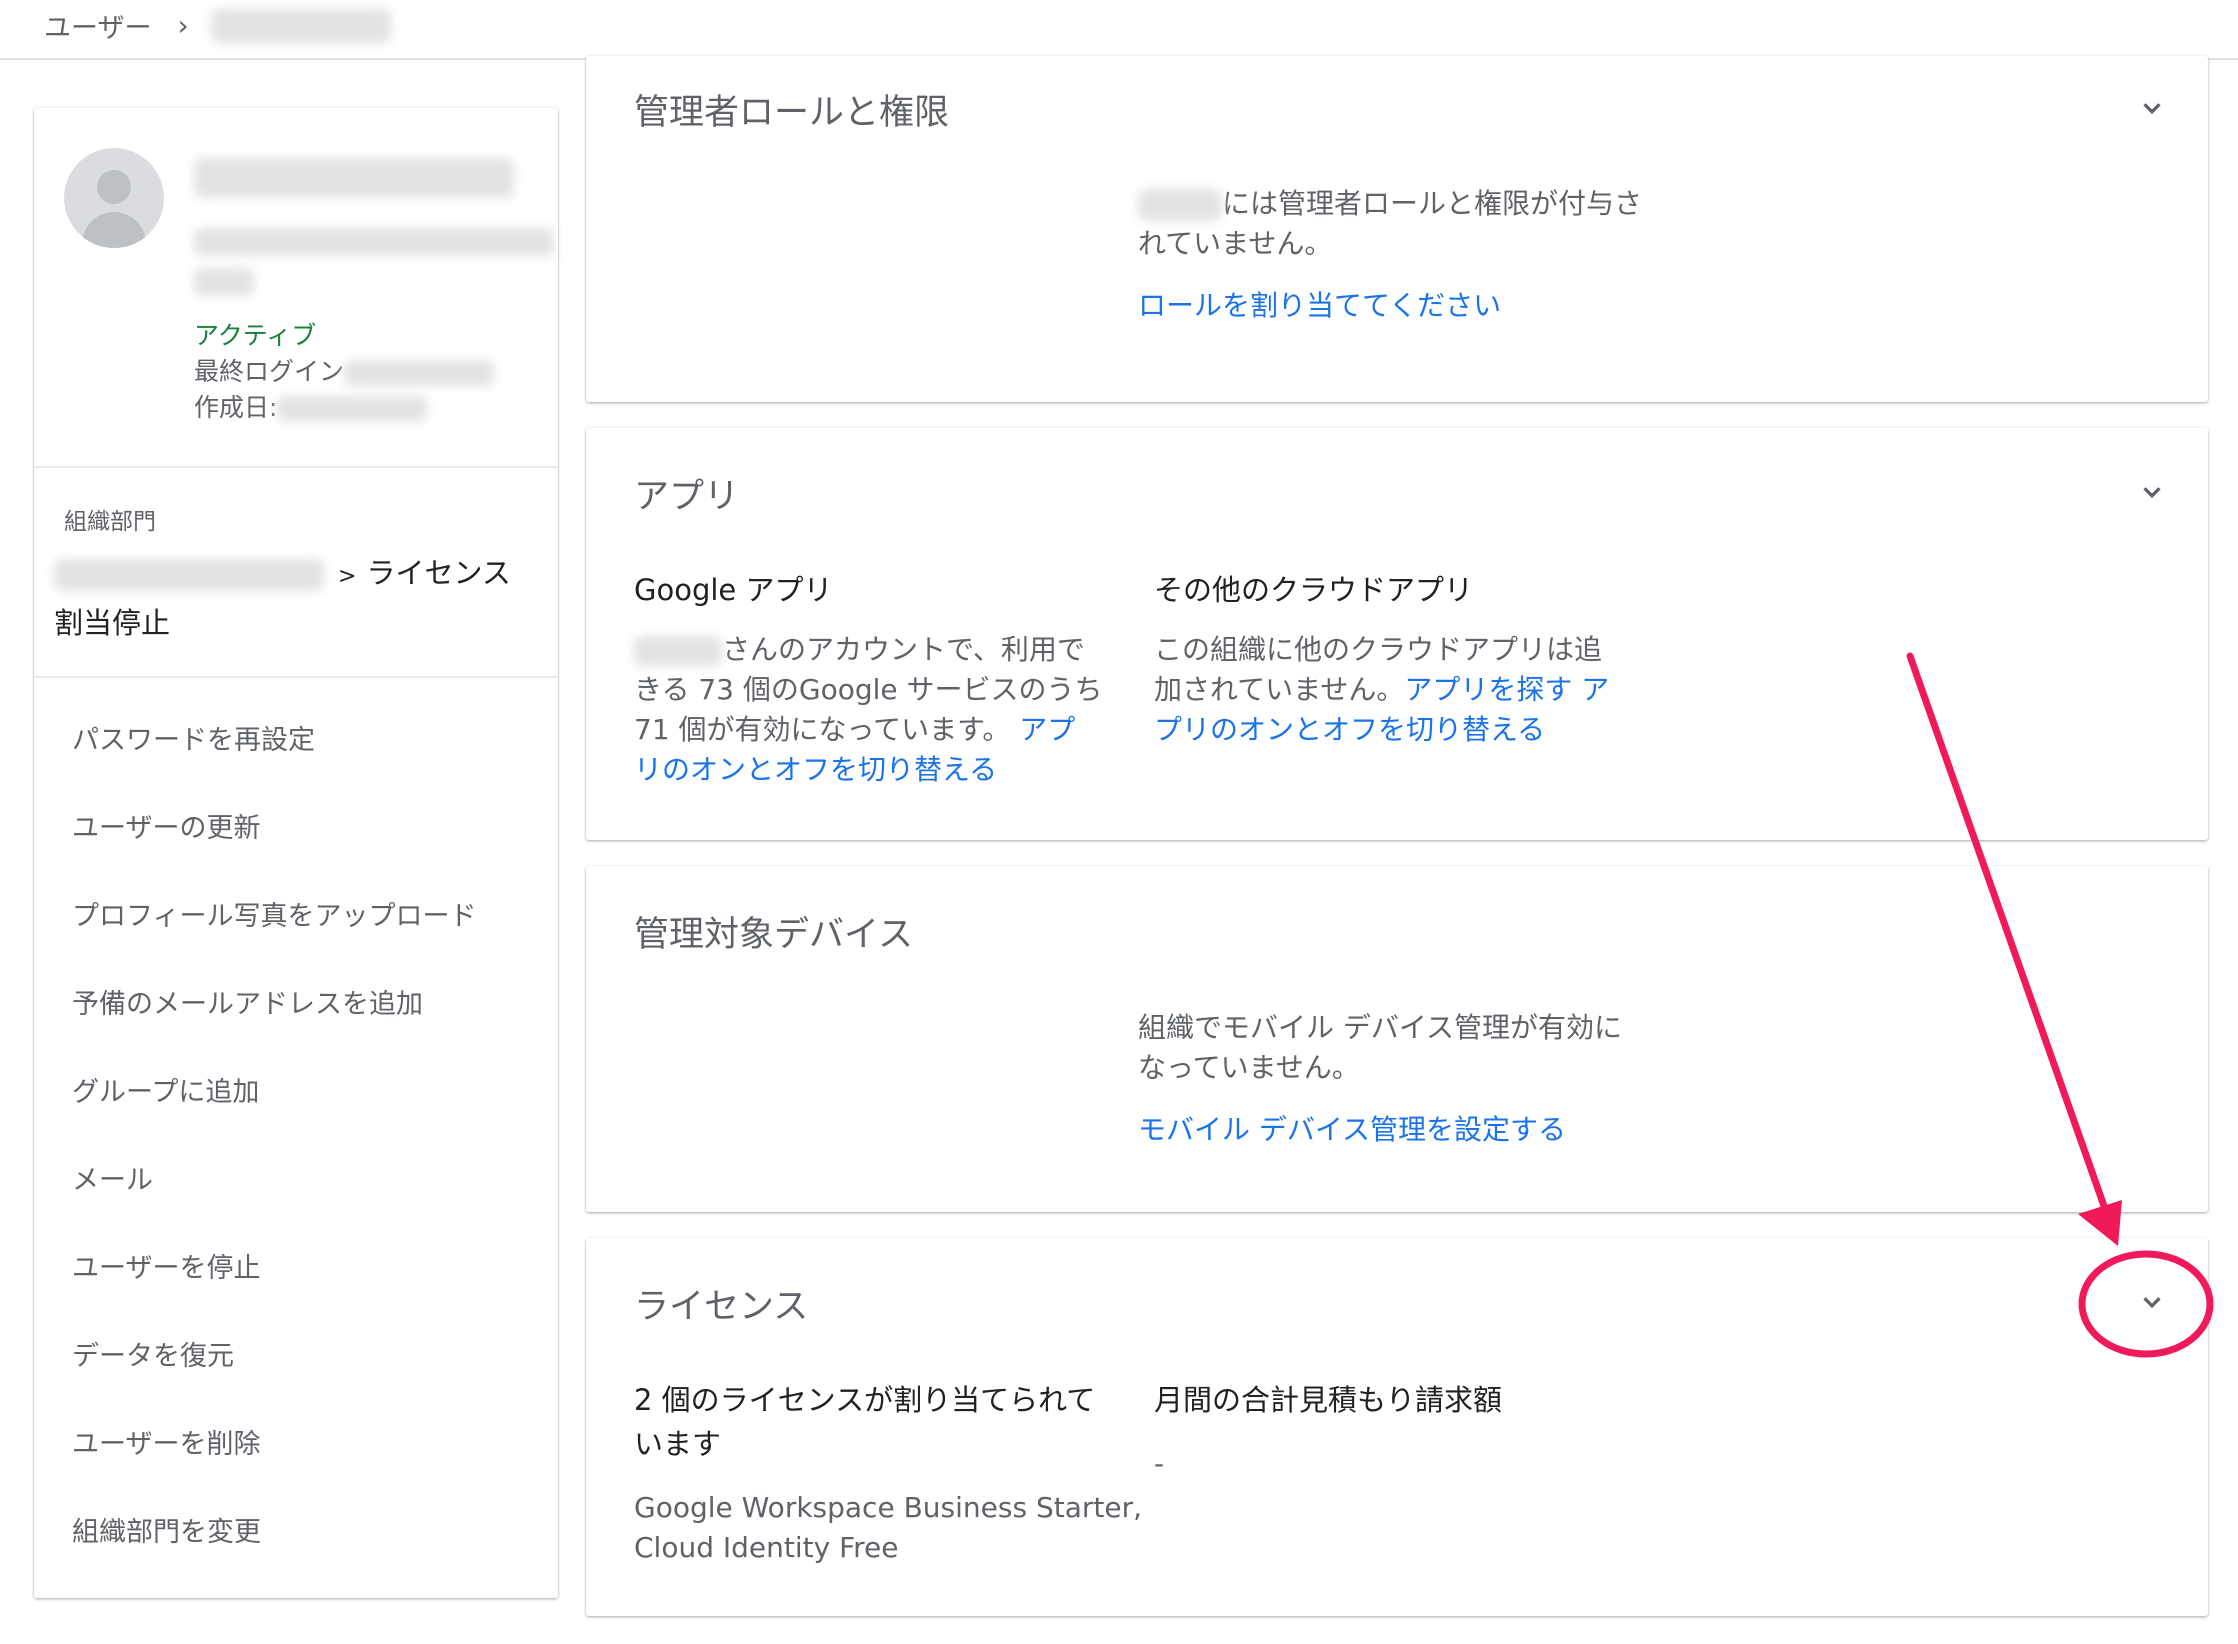  What do you see at coordinates (236, 407) in the screenshot?
I see `created-label: 作成日:` at bounding box center [236, 407].